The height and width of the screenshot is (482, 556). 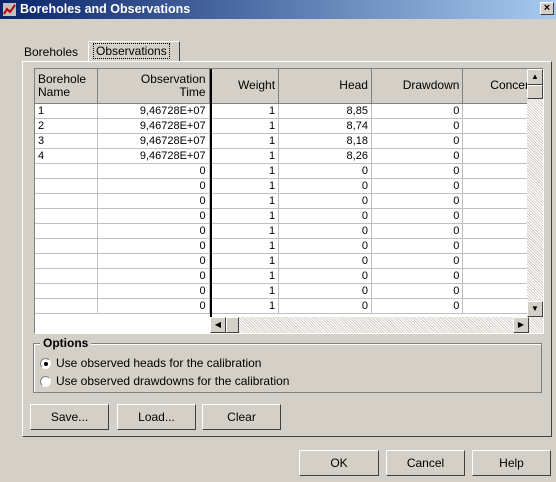 I want to click on scroll-right-arrow-icon: ▶, so click(x=521, y=325).